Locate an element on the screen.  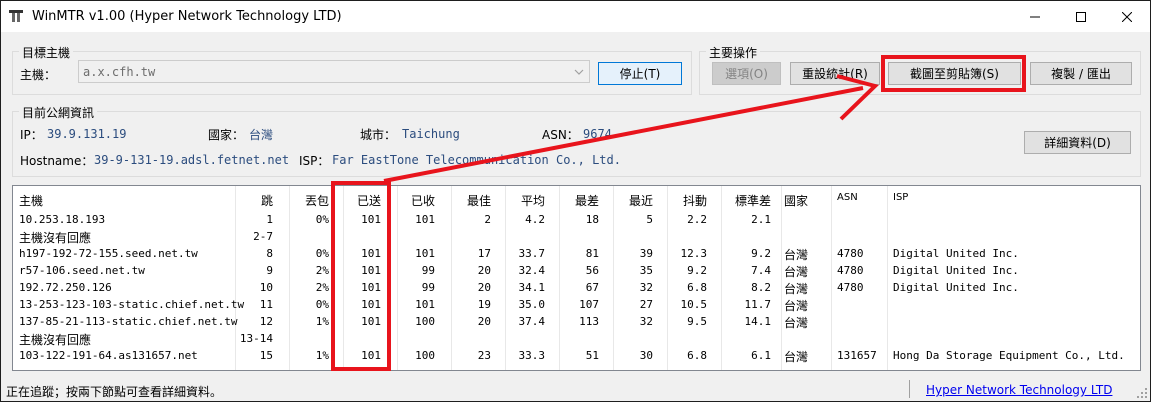
copy-export-button: 複製 / 匯出 is located at coordinates (1081, 73).